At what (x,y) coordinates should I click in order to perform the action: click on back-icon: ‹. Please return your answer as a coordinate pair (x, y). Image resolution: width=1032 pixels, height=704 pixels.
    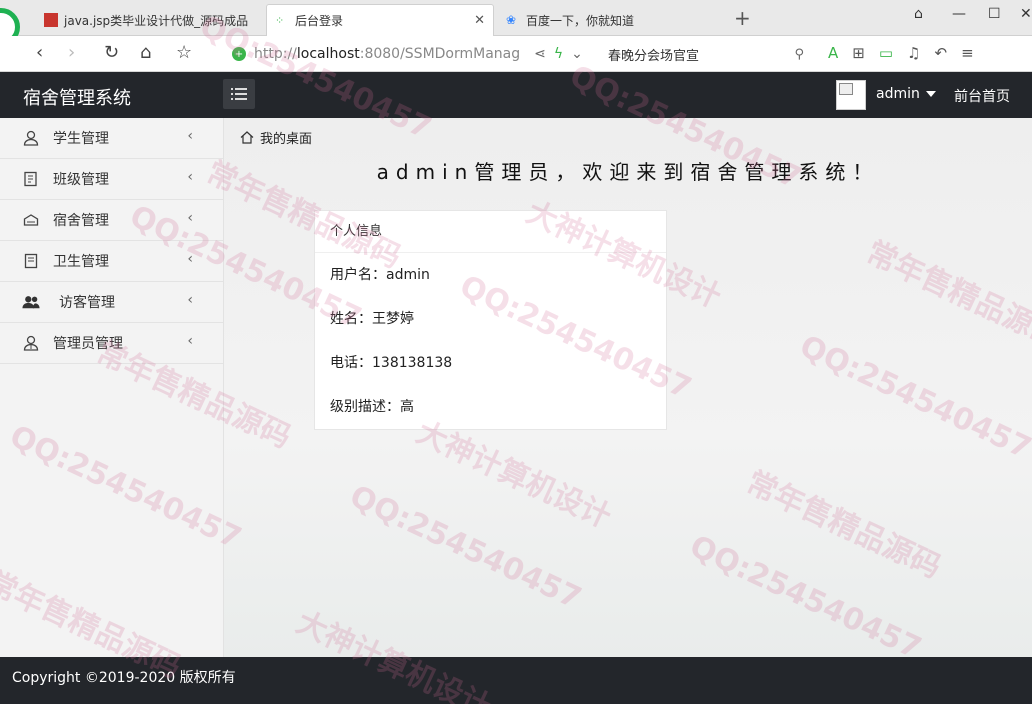
    Looking at the image, I should click on (39, 52).